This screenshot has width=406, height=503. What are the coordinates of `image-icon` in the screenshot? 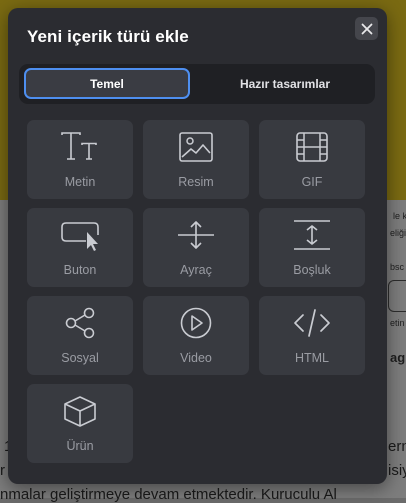 It's located at (196, 147).